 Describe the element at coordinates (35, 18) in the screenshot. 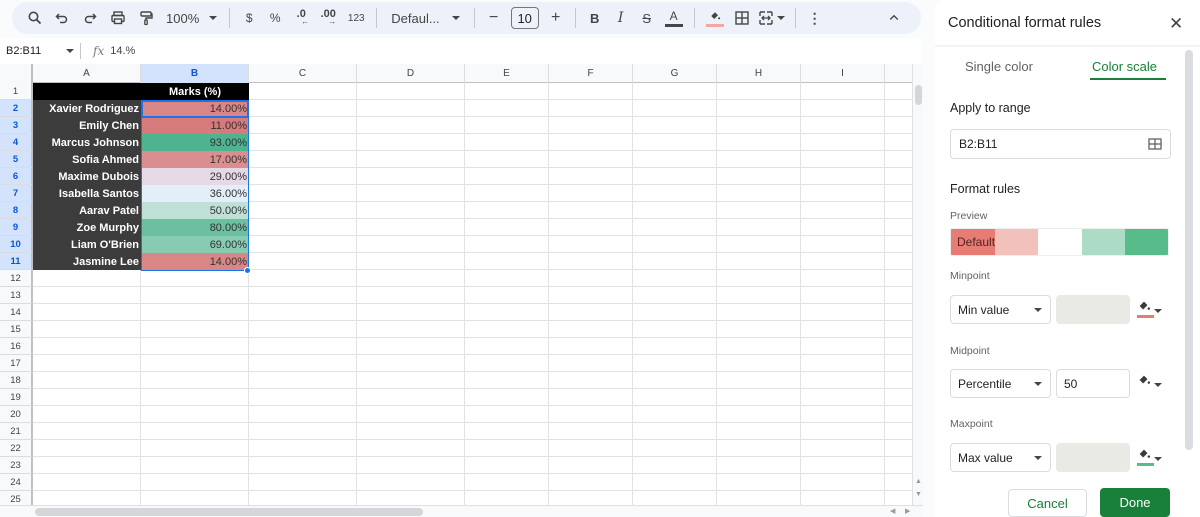

I see `search-menus-button` at that location.